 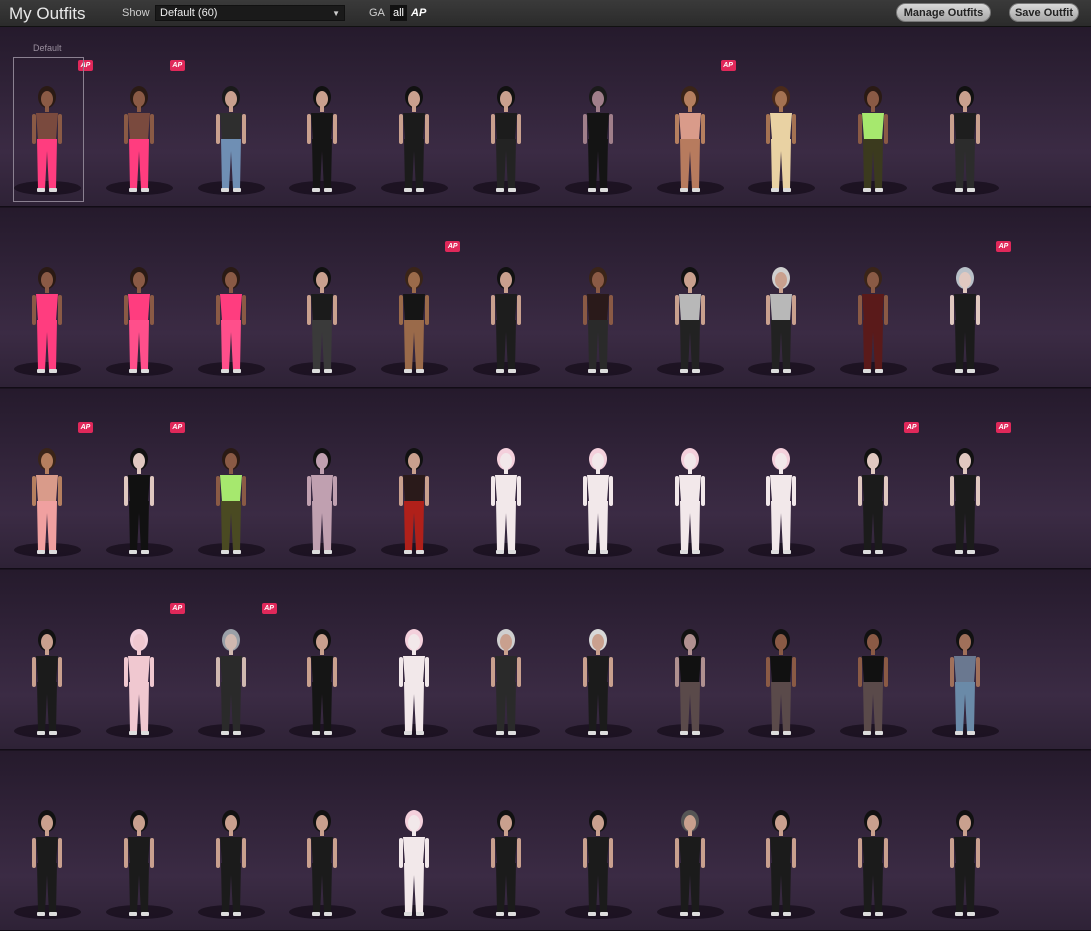 I want to click on outfit-tile: AP Default, so click(x=47, y=117).